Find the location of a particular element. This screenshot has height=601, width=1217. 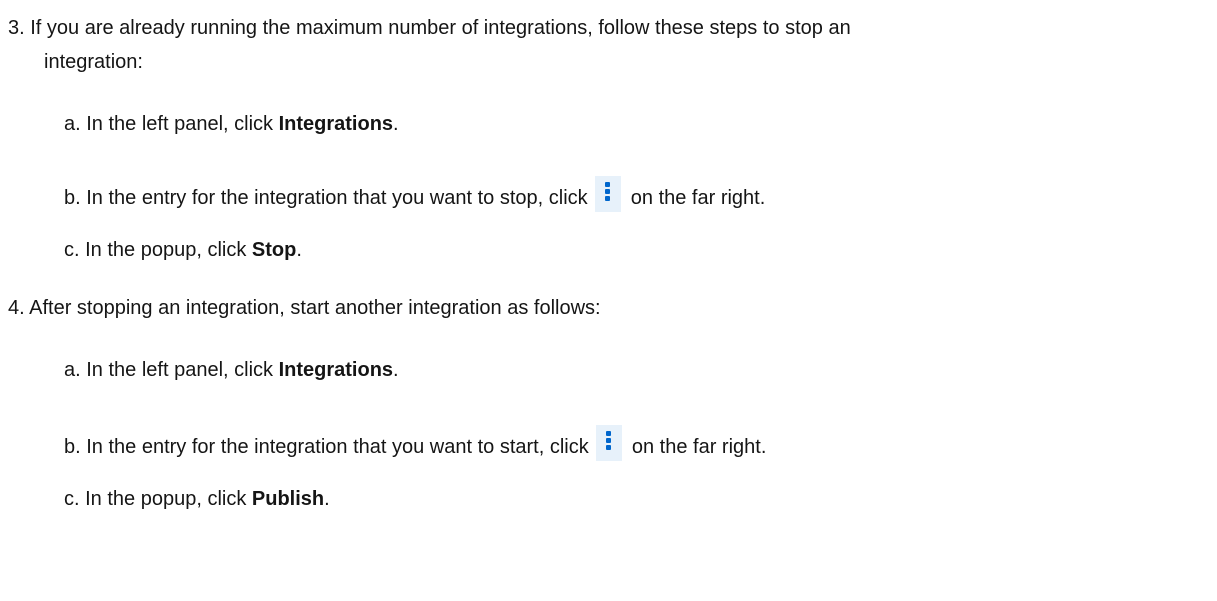

step-number: 3. is located at coordinates (16, 28).